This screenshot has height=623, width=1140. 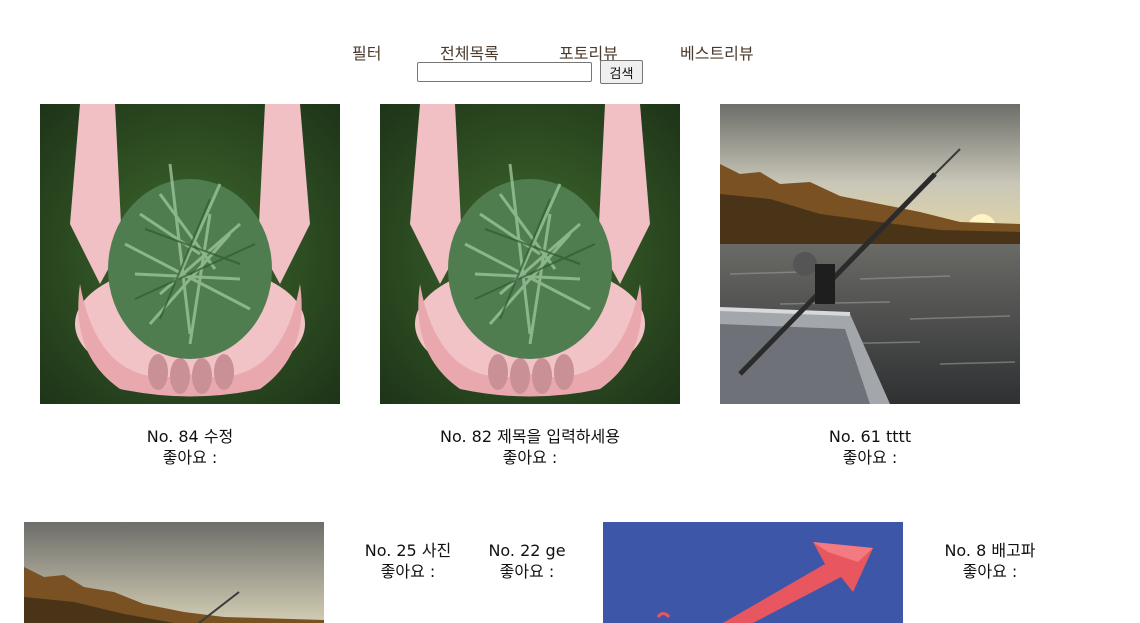 I want to click on post-caption: No. 84 수정 좋아요 :, so click(x=190, y=447).